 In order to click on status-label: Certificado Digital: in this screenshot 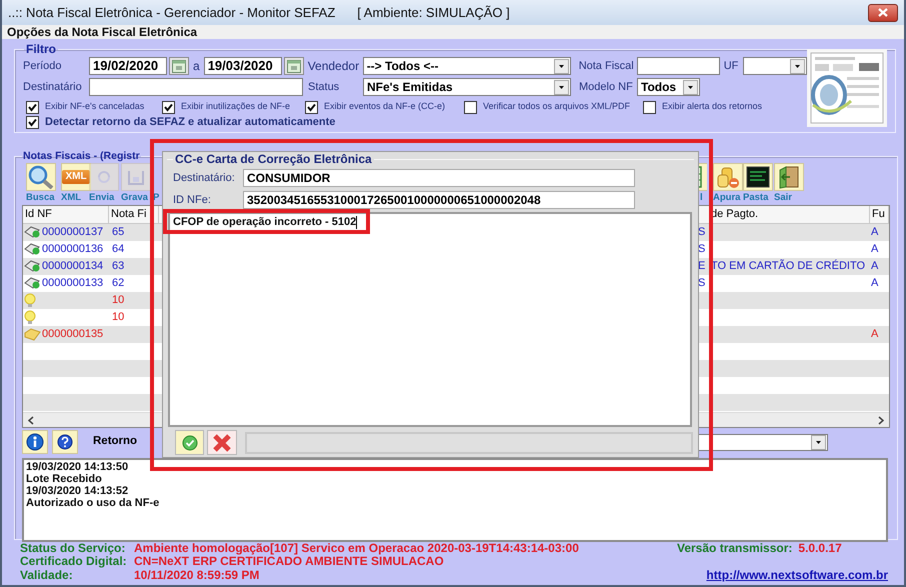, I will do `click(74, 561)`.